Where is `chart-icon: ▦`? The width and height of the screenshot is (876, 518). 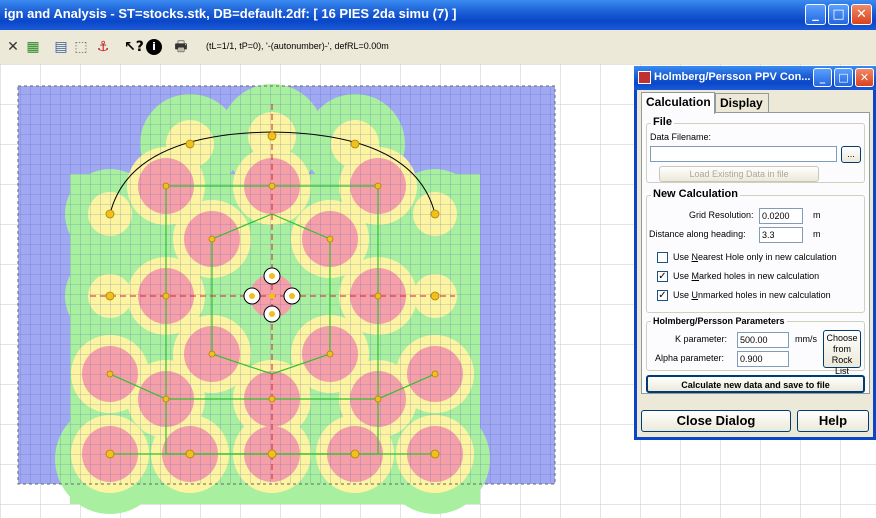 chart-icon: ▦ is located at coordinates (33, 47).